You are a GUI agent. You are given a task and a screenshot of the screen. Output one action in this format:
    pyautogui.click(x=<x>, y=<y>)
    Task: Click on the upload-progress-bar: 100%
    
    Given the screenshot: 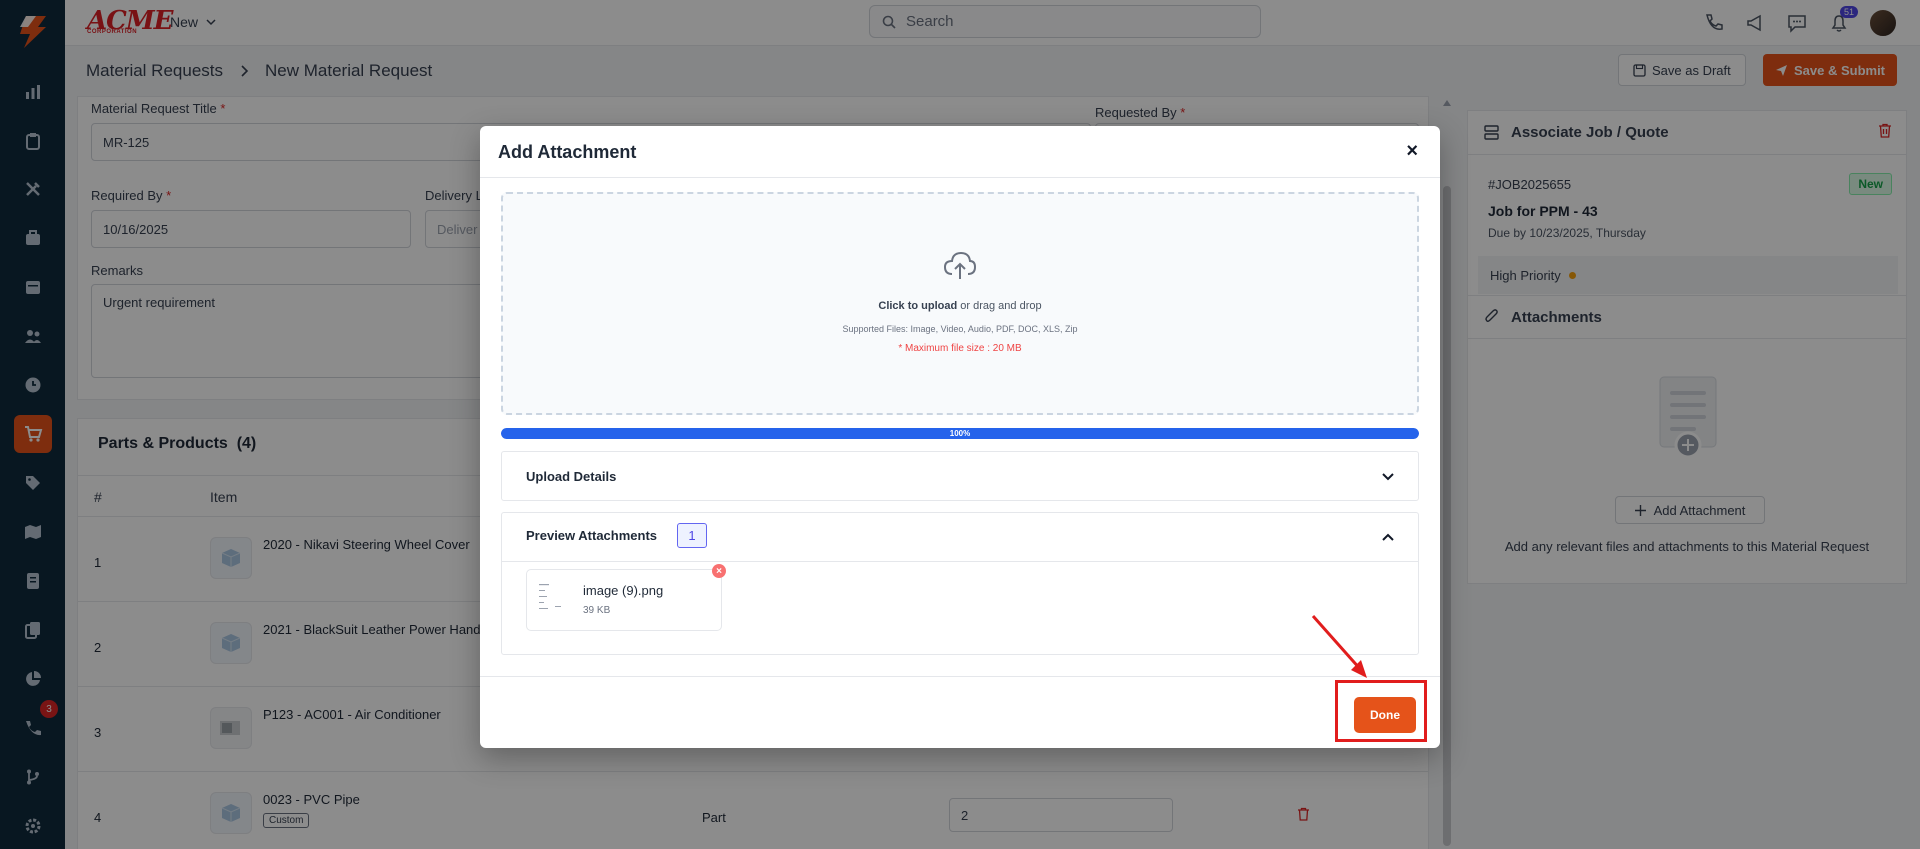 What is the action you would take?
    pyautogui.click(x=960, y=433)
    